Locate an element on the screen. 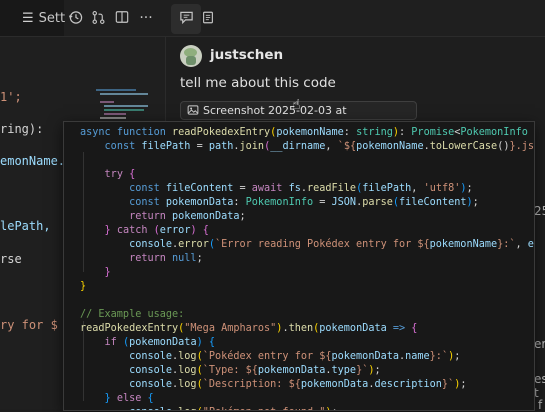  hand-cursor-icon: ☝ is located at coordinates (296, 105).